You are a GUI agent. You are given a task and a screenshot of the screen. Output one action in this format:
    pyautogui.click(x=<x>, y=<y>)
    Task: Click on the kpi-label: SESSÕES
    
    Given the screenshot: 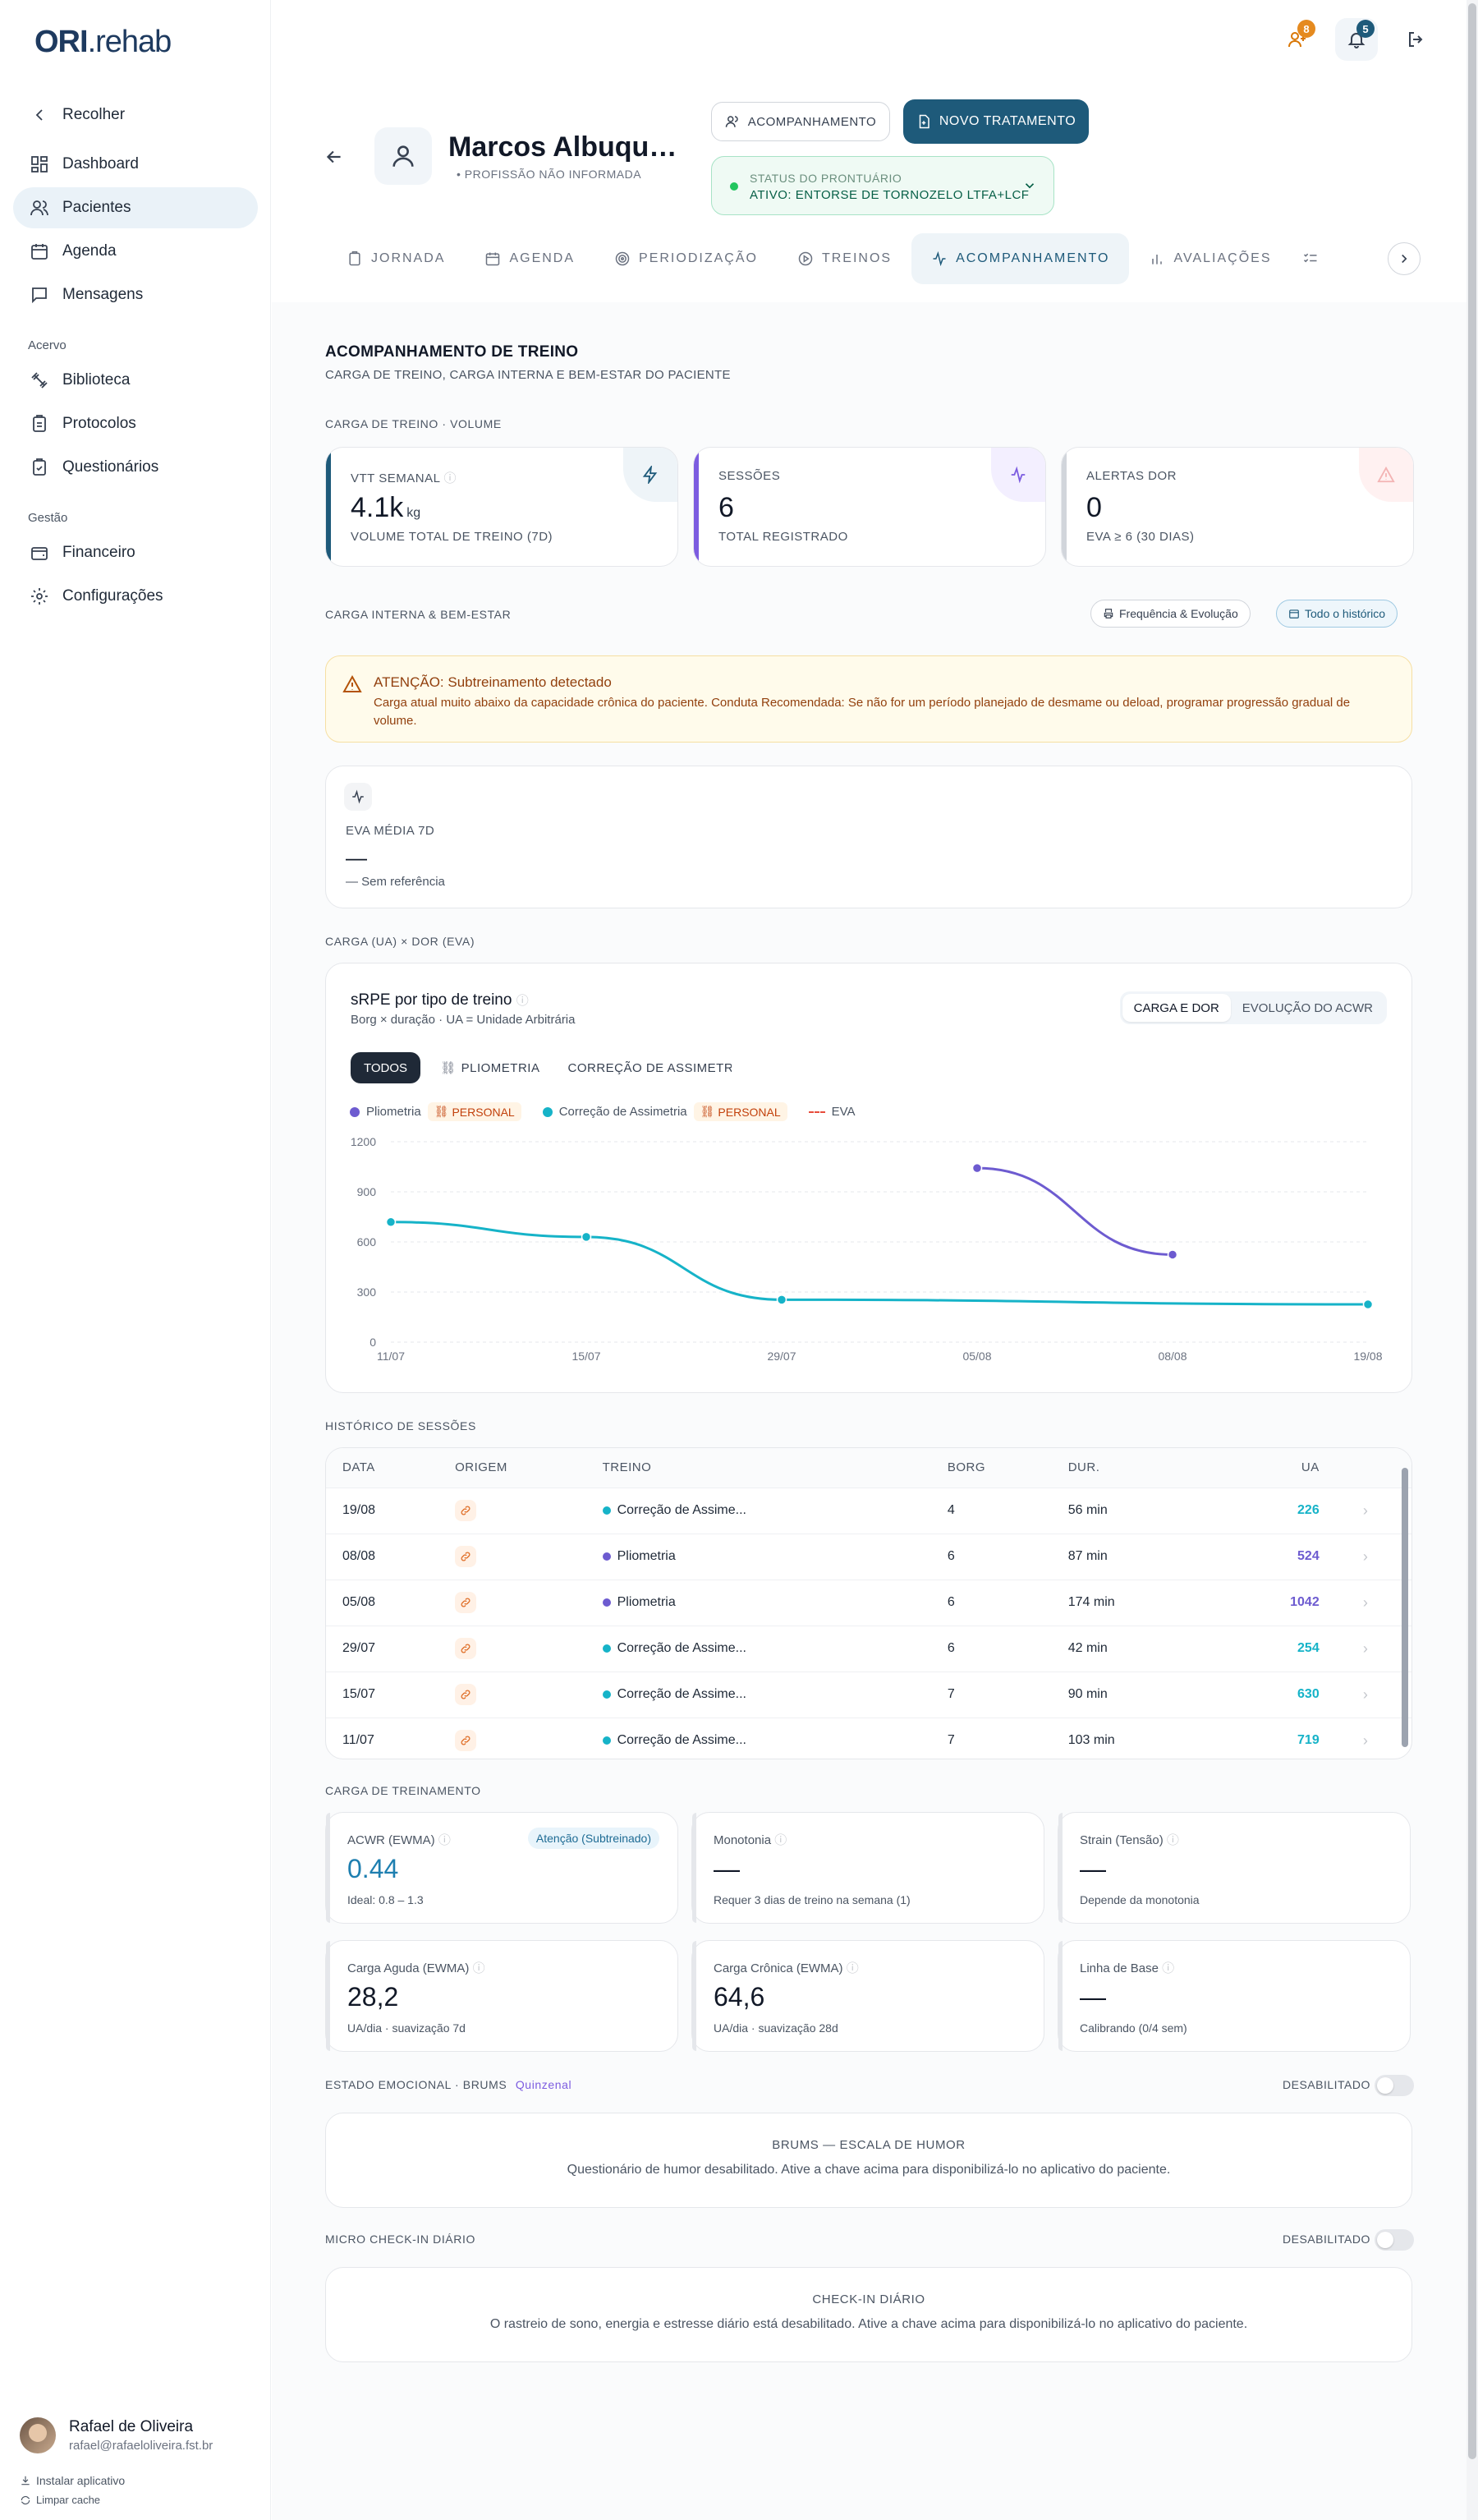 What is the action you would take?
    pyautogui.click(x=749, y=476)
    